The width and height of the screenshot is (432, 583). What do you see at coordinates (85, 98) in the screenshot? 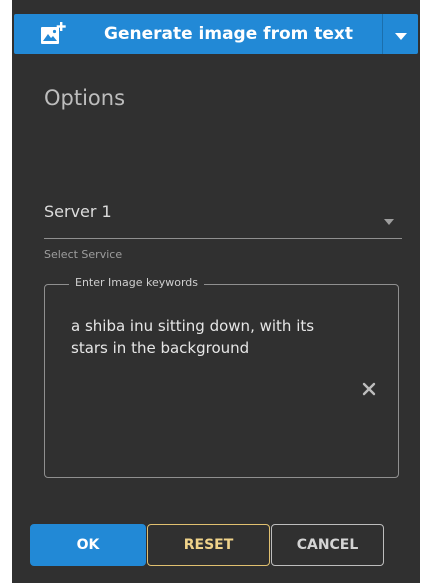
I see `options-title: Options` at bounding box center [85, 98].